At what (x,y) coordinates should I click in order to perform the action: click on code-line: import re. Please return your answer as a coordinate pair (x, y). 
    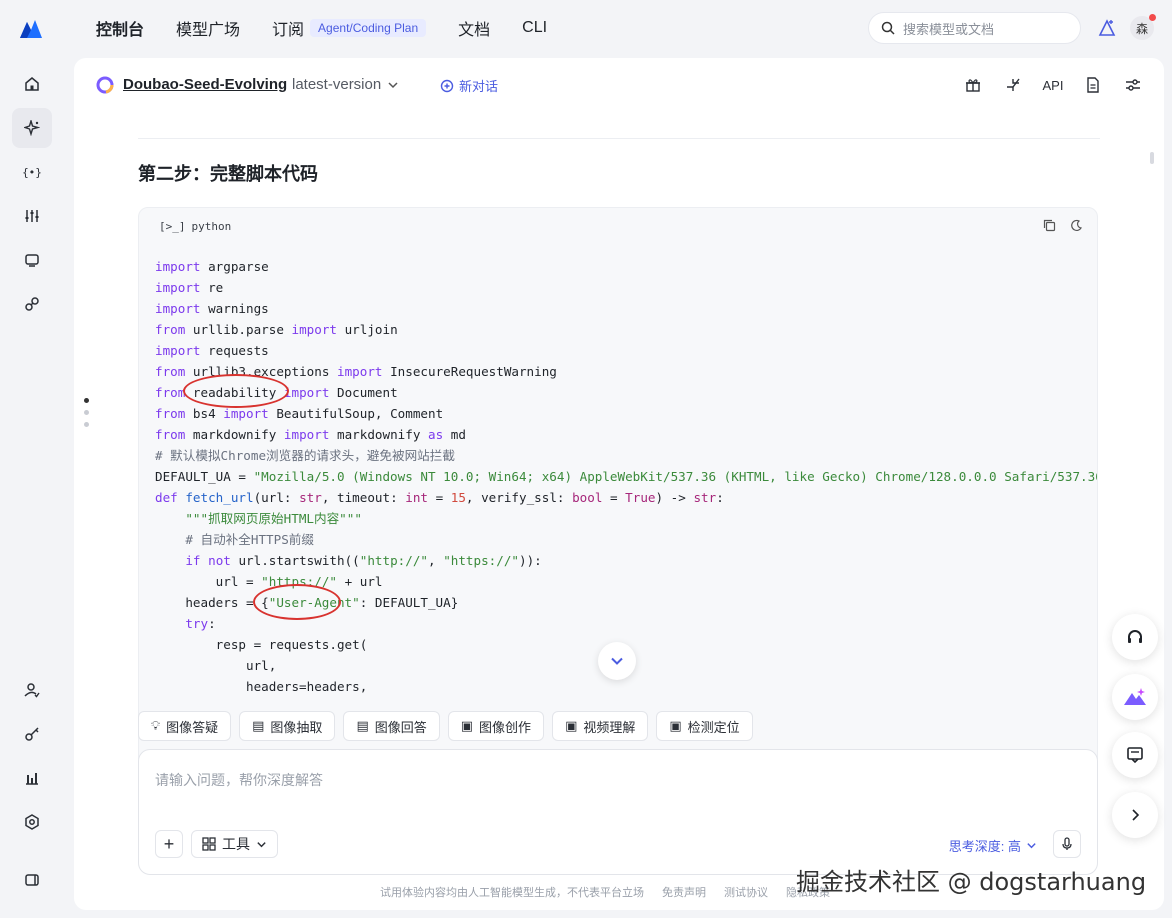
    Looking at the image, I should click on (189, 287).